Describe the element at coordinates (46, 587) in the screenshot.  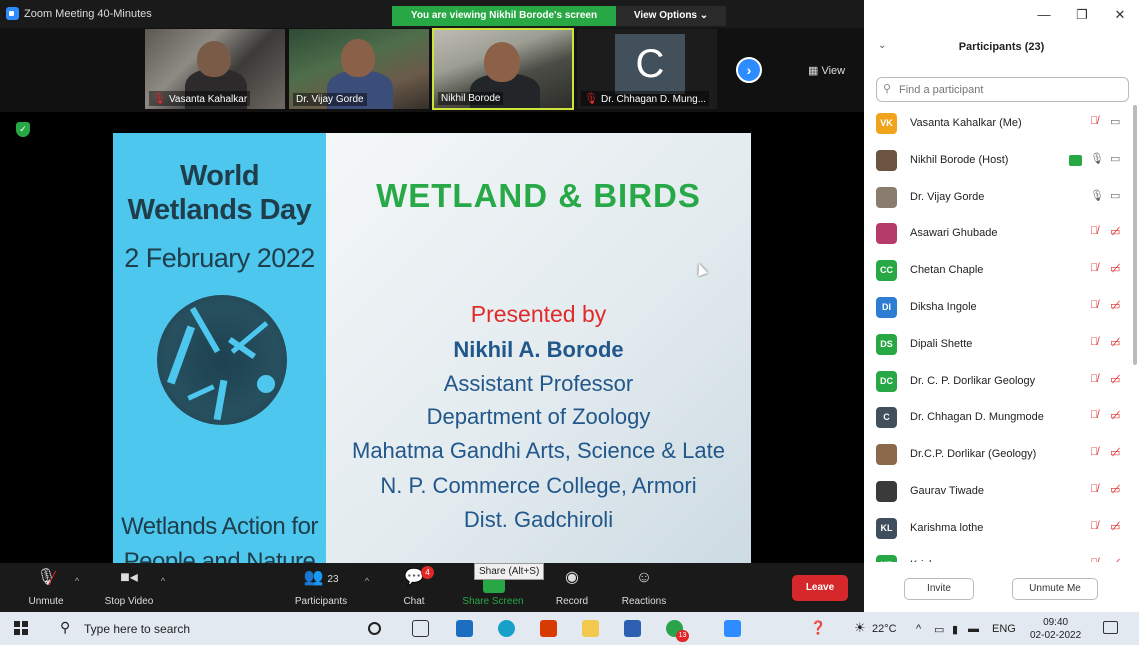
I see `unmute-button: 🎙╱ Unmute` at that location.